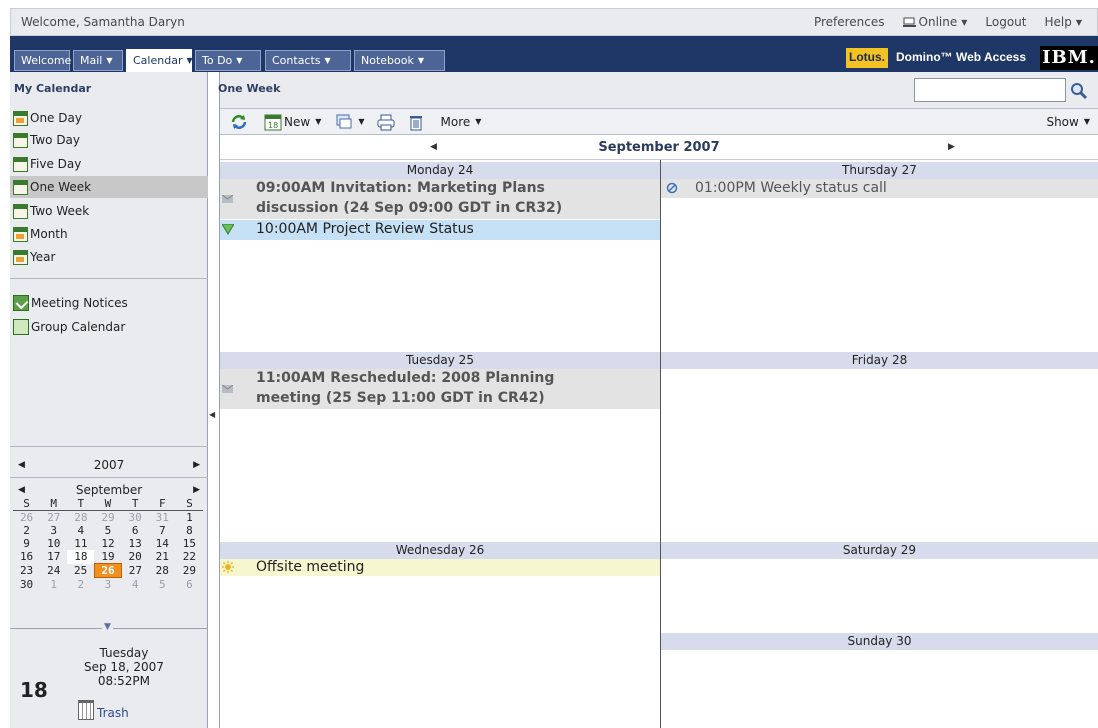 The image size is (1098, 728). Describe the element at coordinates (416, 122) in the screenshot. I see `delete-button` at that location.